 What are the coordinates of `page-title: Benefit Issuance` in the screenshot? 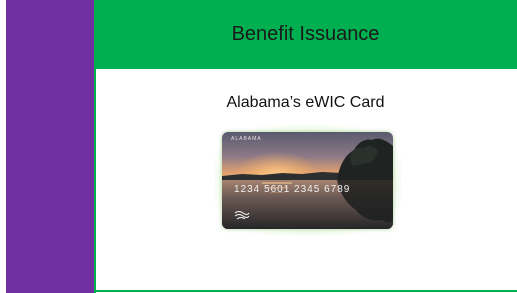 It's located at (305, 34).